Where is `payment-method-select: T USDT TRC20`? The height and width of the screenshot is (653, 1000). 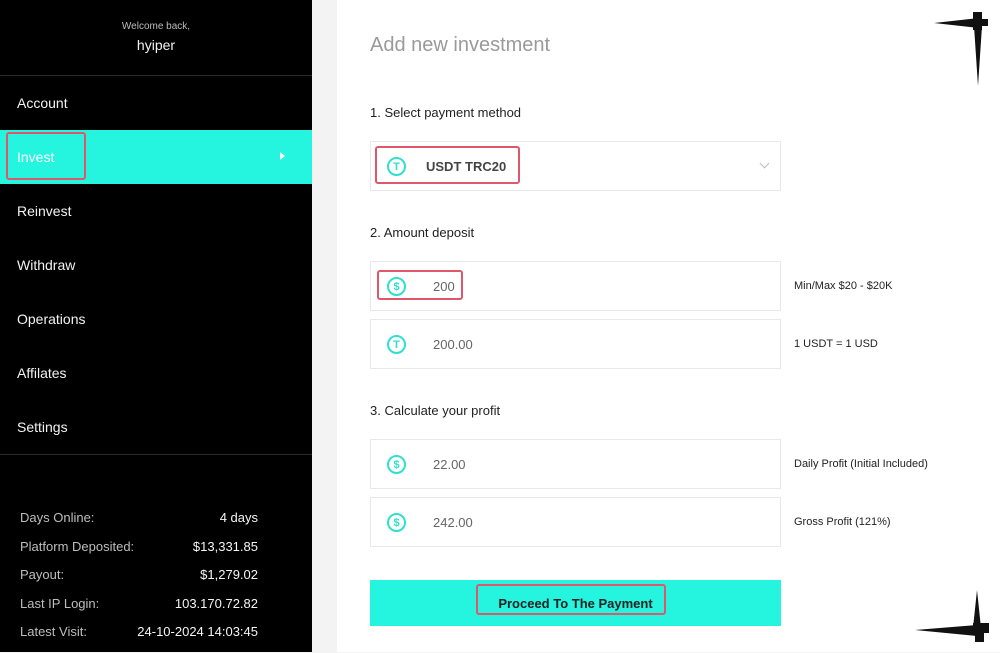
payment-method-select: T USDT TRC20 is located at coordinates (575, 166).